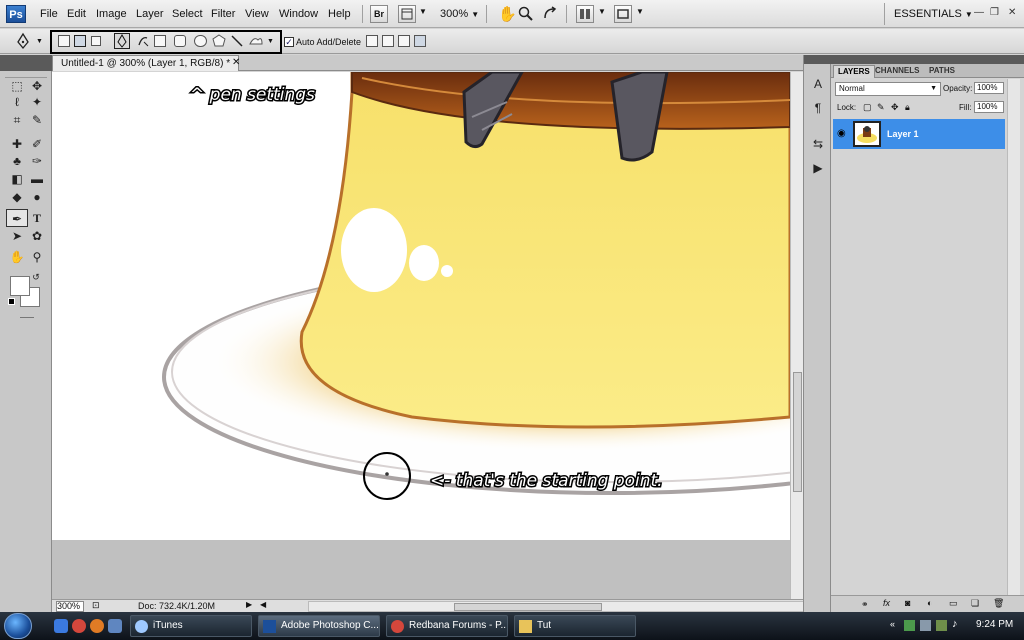  Describe the element at coordinates (897, 71) in the screenshot. I see `tab-channels: CHANNELS` at that location.